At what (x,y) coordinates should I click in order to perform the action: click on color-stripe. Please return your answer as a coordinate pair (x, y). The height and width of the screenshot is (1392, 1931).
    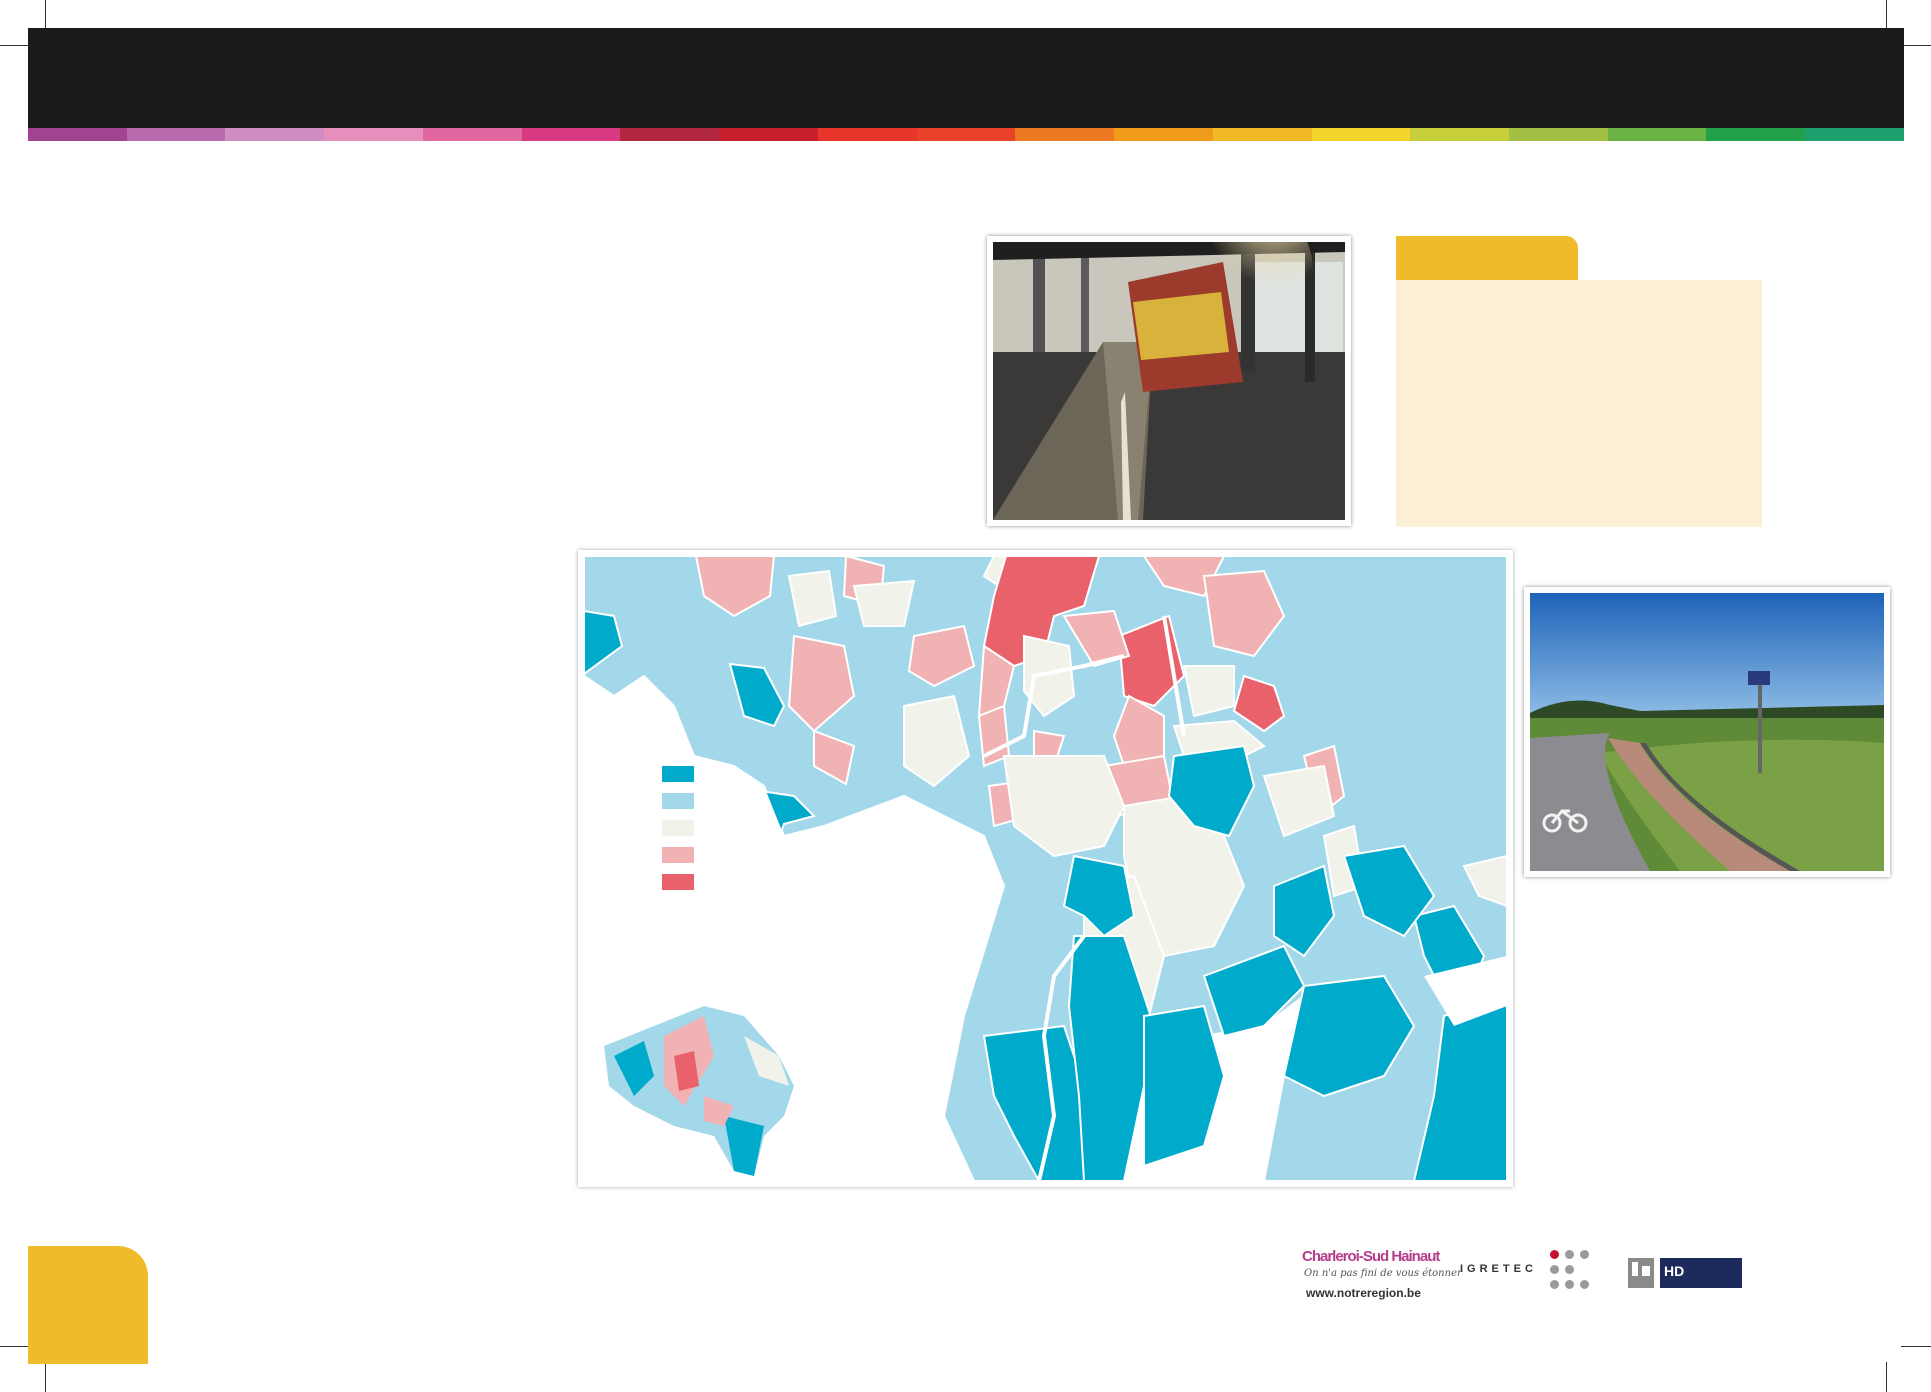
    Looking at the image, I should click on (966, 134).